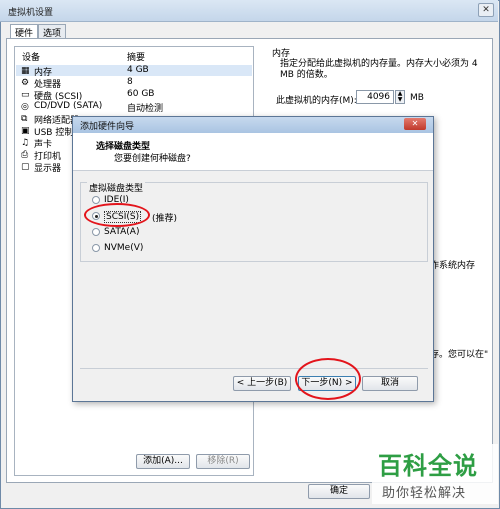 The width and height of the screenshot is (500, 509). Describe the element at coordinates (52, 31) in the screenshot. I see `tab-options: 选项` at that location.